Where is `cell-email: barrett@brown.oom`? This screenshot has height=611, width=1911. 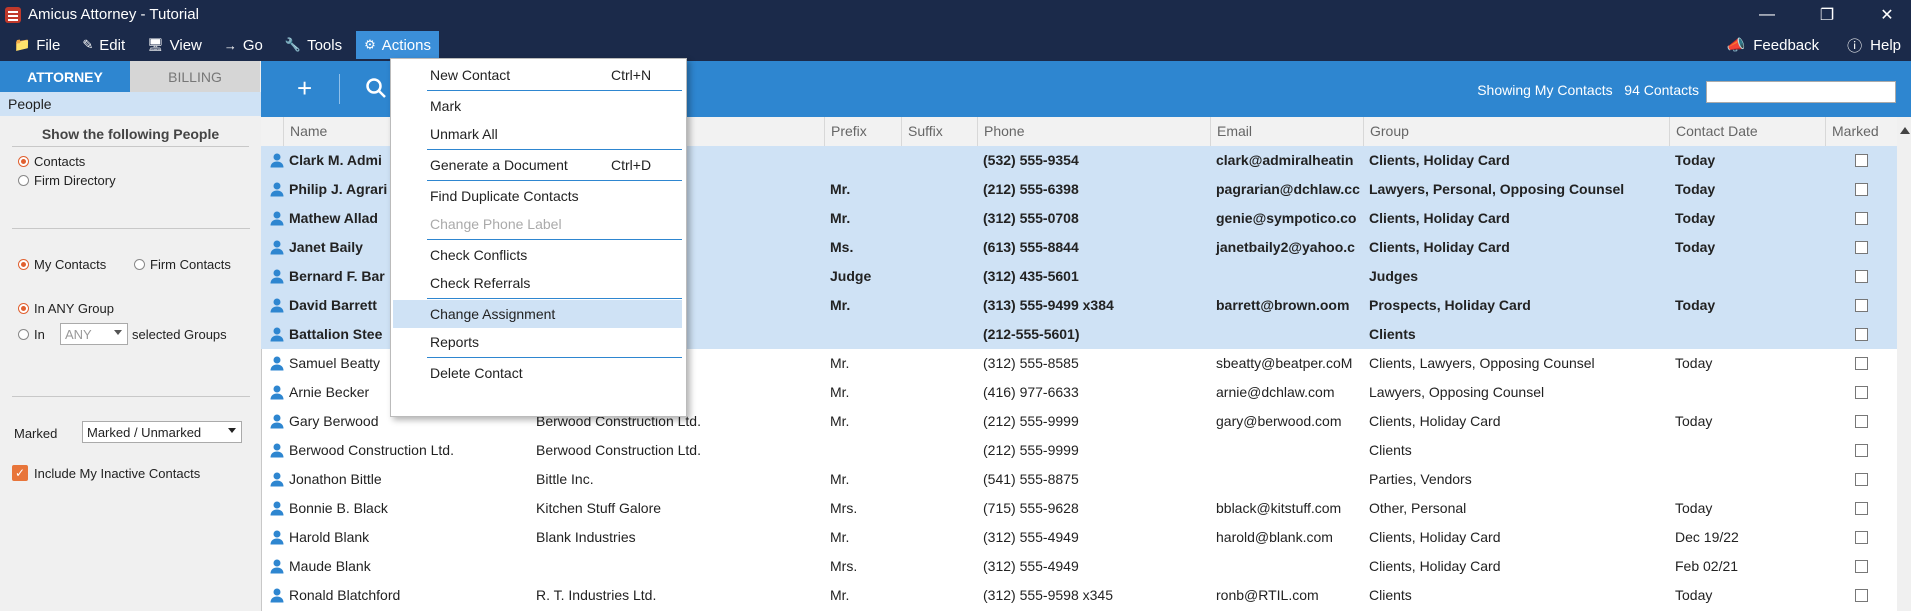
cell-email: barrett@brown.oom is located at coordinates (1283, 305).